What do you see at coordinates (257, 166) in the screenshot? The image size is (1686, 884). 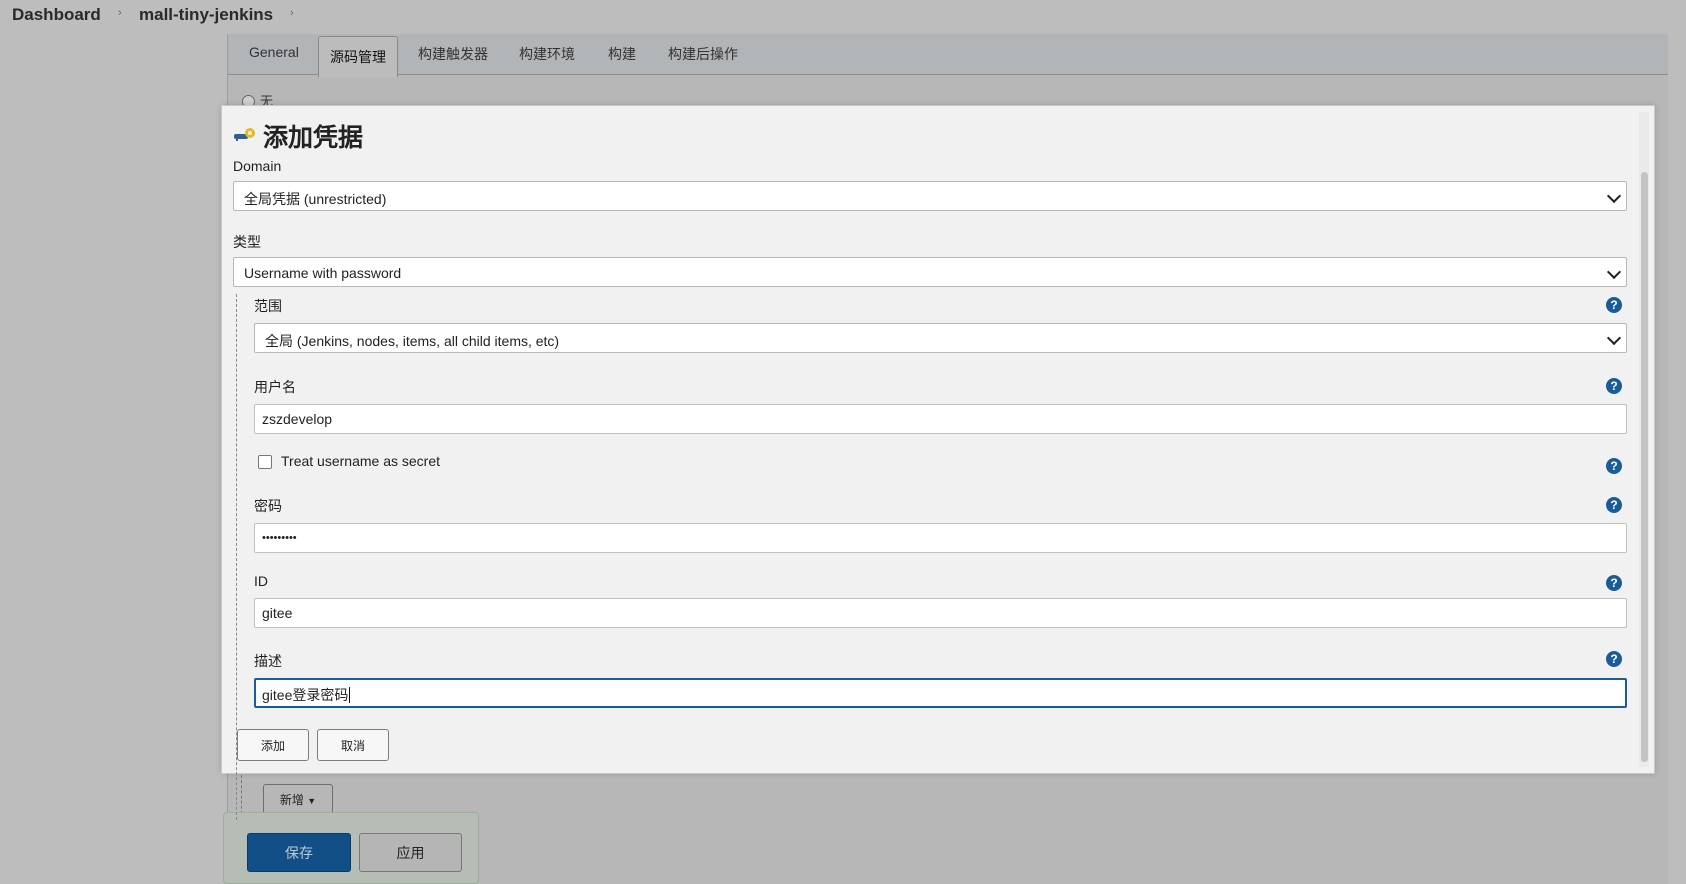 I see `domain-label: Domain` at bounding box center [257, 166].